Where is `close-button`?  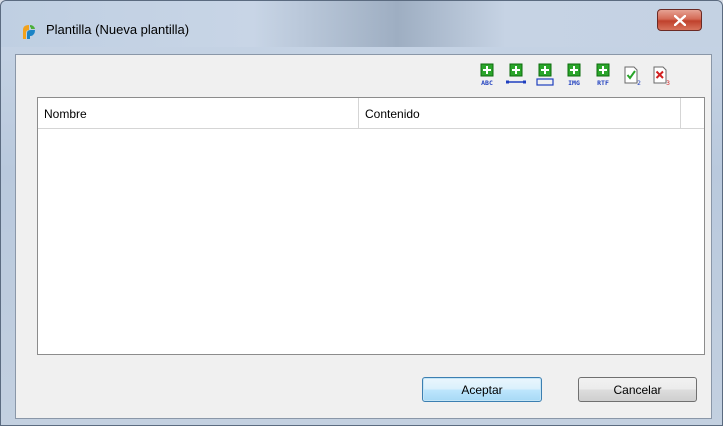
close-button is located at coordinates (679, 20).